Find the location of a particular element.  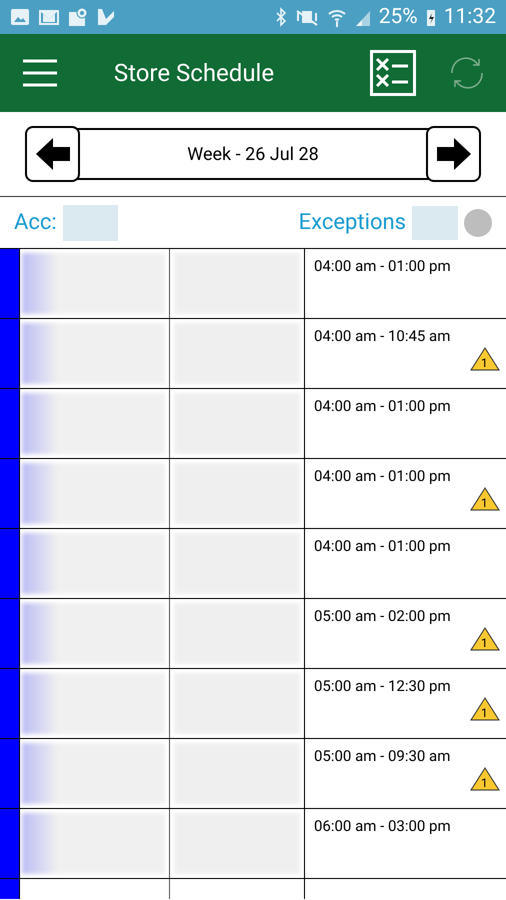

toggle-switch is located at coordinates (478, 222).